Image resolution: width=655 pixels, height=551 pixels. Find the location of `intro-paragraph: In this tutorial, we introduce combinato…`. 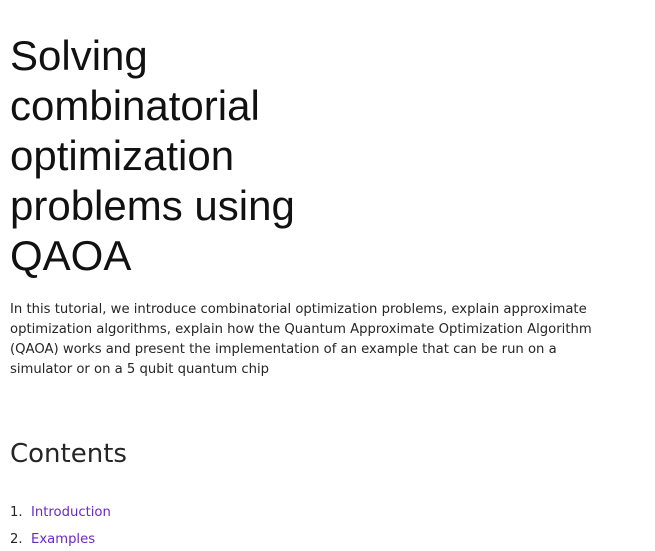

intro-paragraph: In this tutorial, we introduce combinato… is located at coordinates (301, 339).